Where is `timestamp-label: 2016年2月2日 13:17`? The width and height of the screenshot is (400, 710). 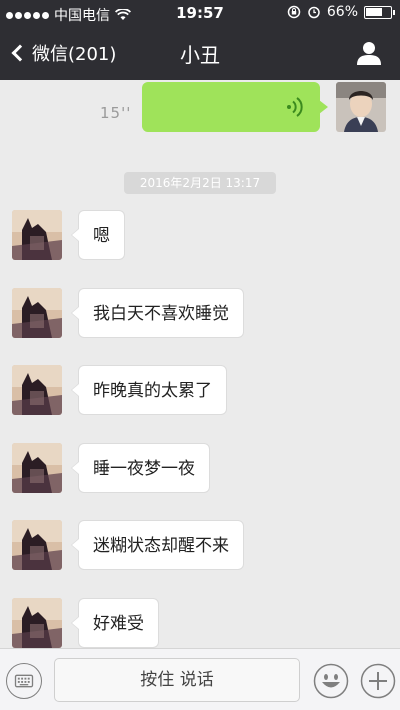
timestamp-label: 2016年2月2日 13:17 is located at coordinates (200, 183).